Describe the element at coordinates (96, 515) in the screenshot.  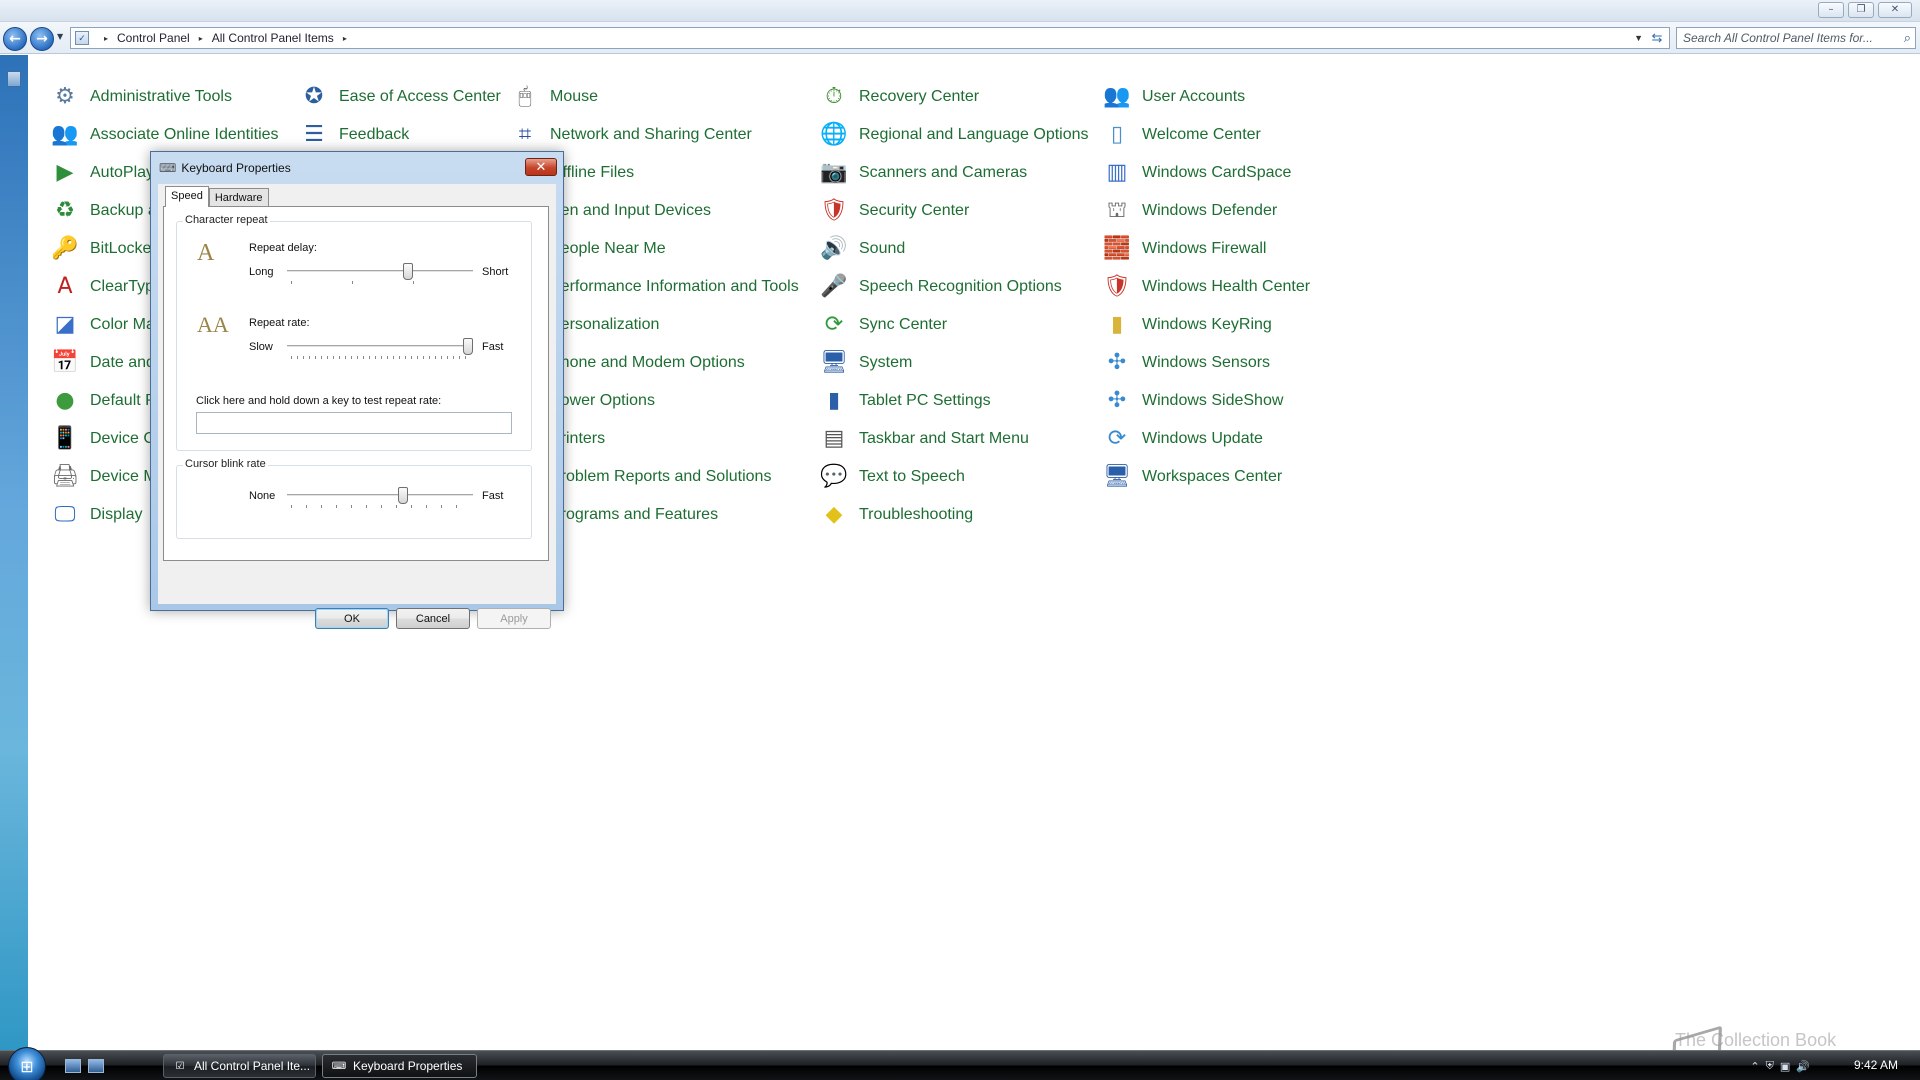
I see `cp-item: 🖵 Display` at that location.